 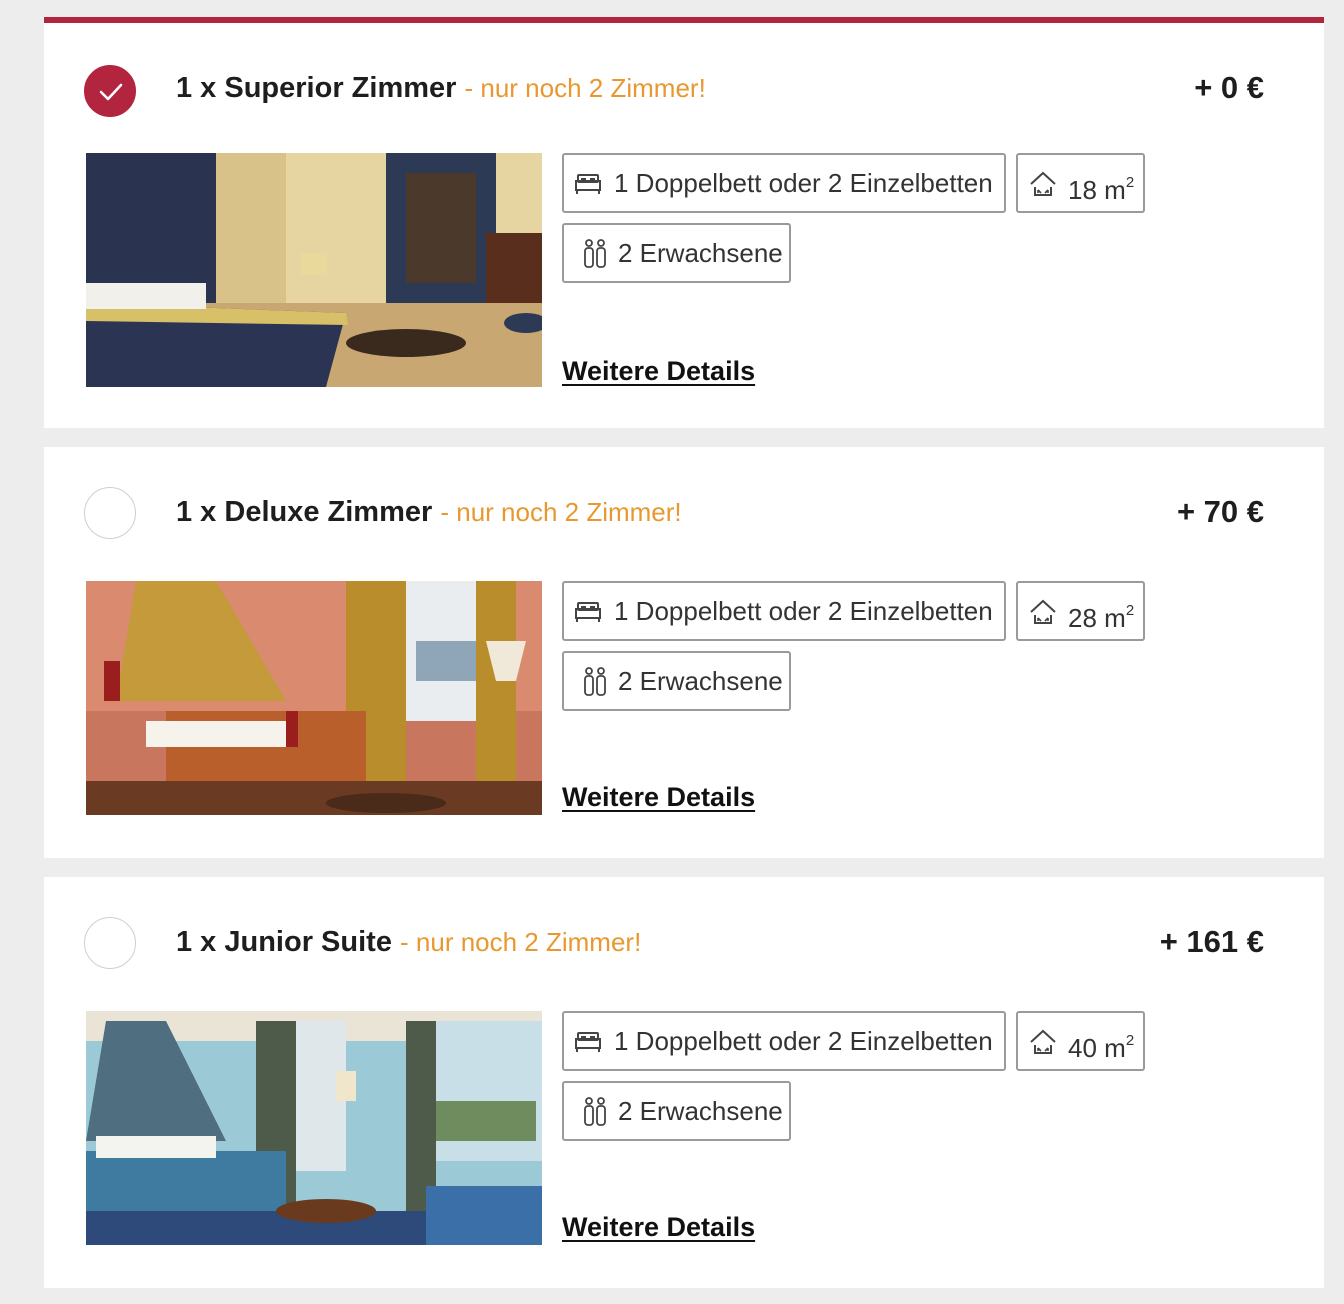 I want to click on size-chip: 28 m2, so click(x=1080, y=611).